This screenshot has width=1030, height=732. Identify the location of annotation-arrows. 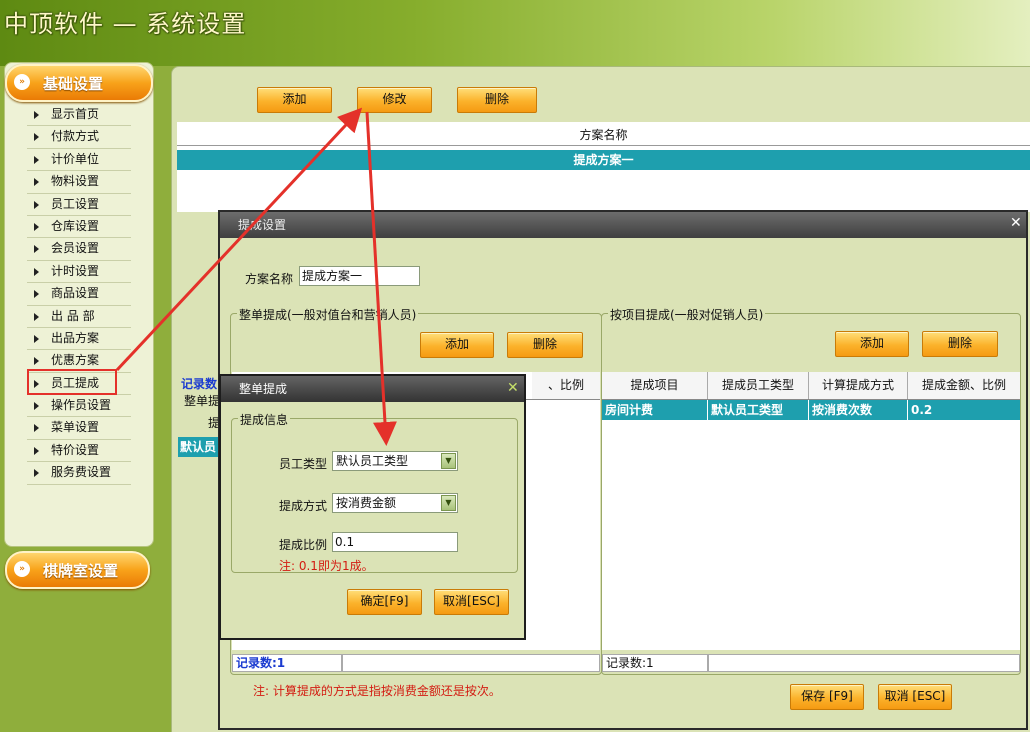
(256, 276).